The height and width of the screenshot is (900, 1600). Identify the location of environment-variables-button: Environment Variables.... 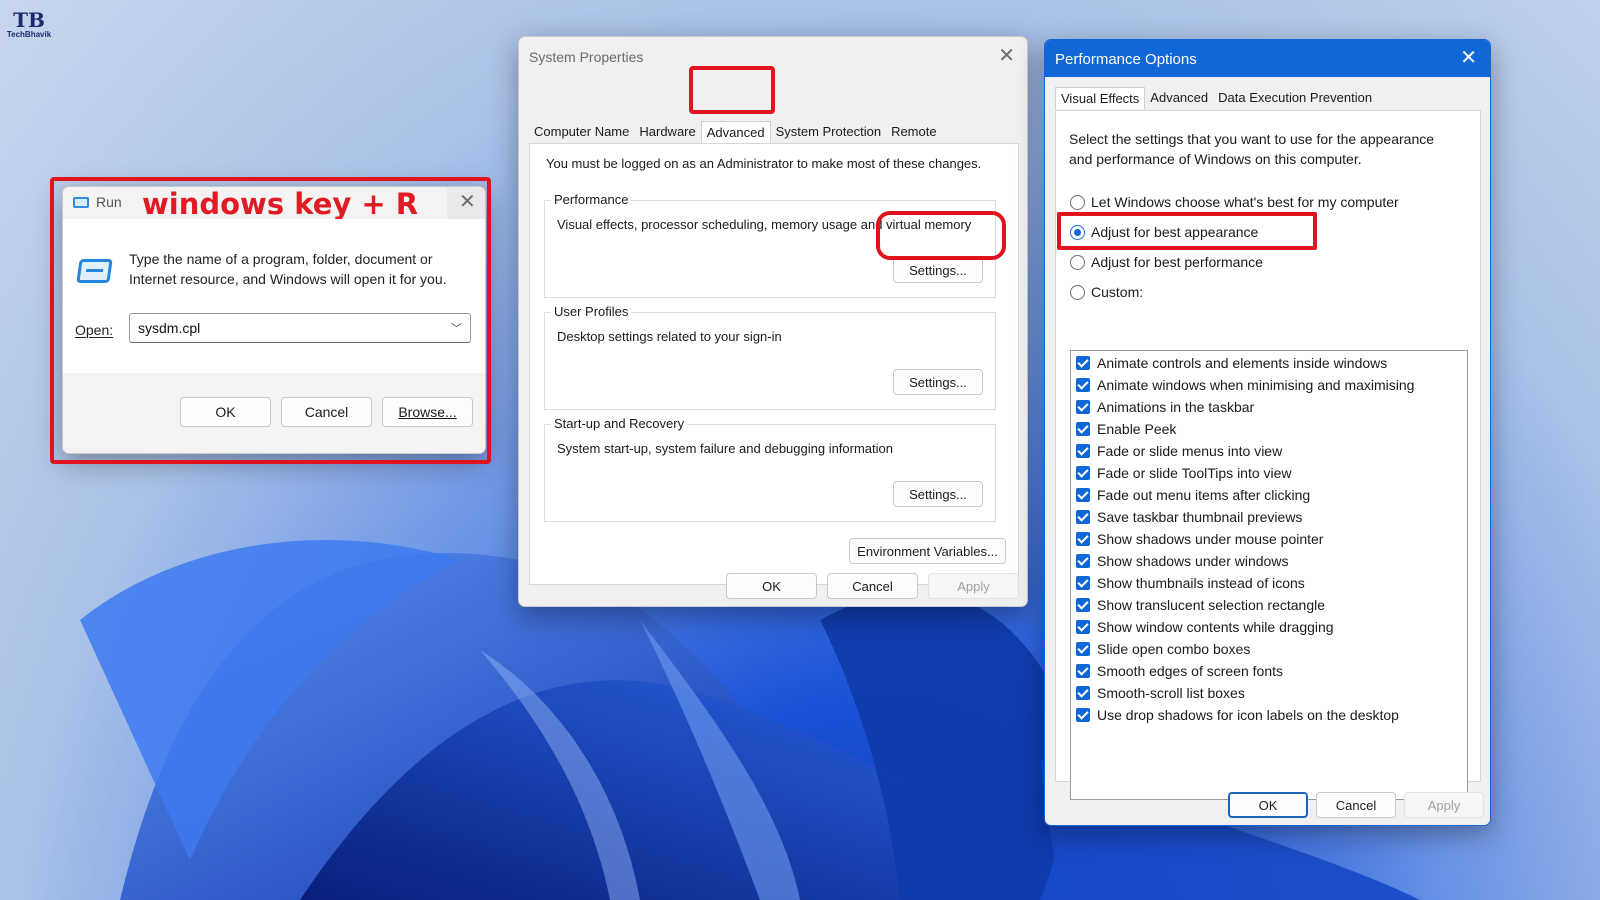
(927, 551).